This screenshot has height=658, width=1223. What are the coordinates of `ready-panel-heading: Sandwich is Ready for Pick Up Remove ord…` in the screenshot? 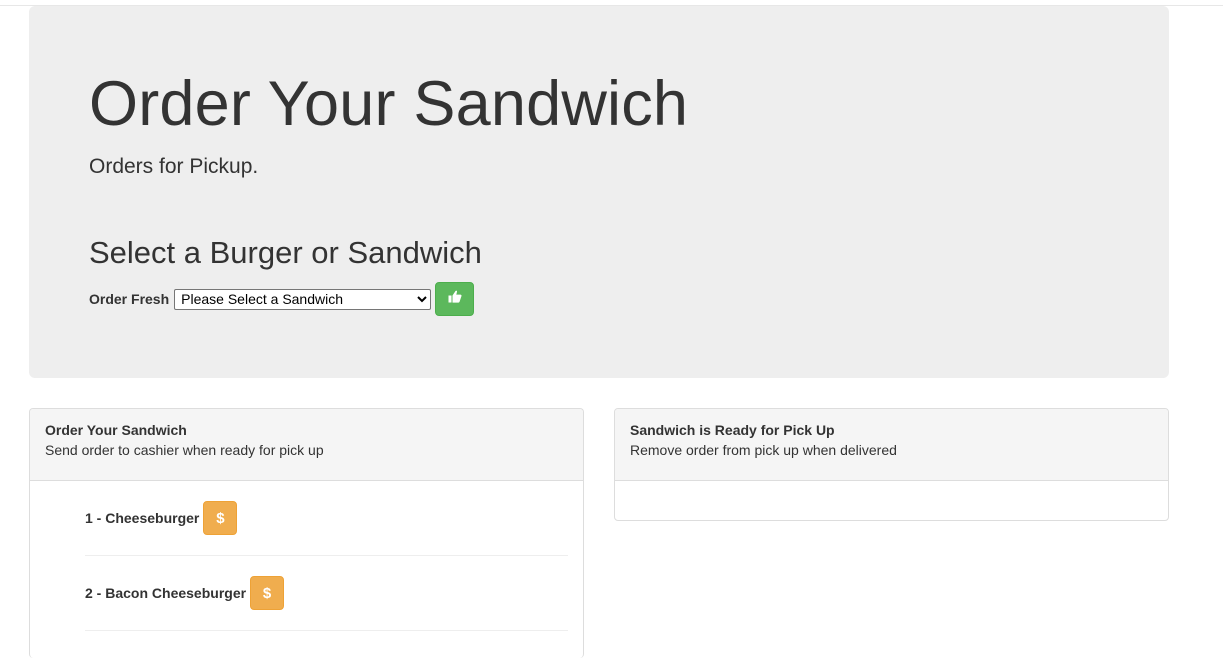 It's located at (891, 445).